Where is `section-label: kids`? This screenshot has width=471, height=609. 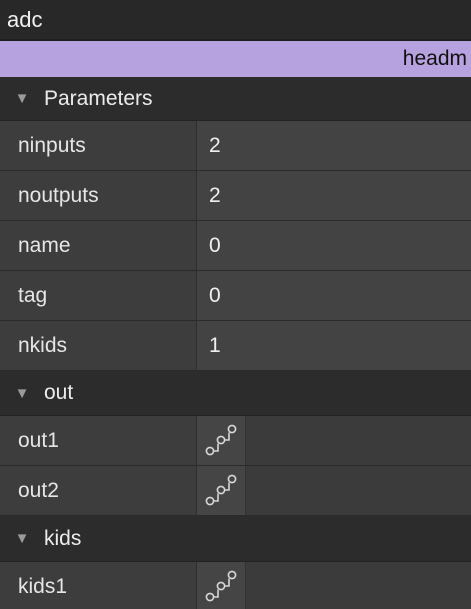 section-label: kids is located at coordinates (63, 538).